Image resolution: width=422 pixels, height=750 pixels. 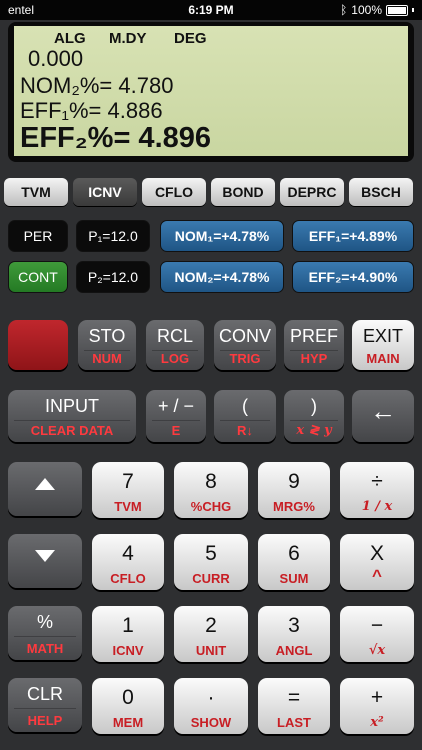 What do you see at coordinates (294, 506) in the screenshot?
I see `key-9-shift-label: MRG%` at bounding box center [294, 506].